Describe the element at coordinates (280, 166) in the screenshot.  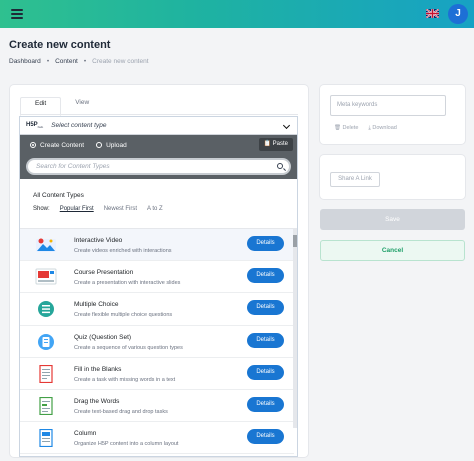
I see `search-icon` at that location.